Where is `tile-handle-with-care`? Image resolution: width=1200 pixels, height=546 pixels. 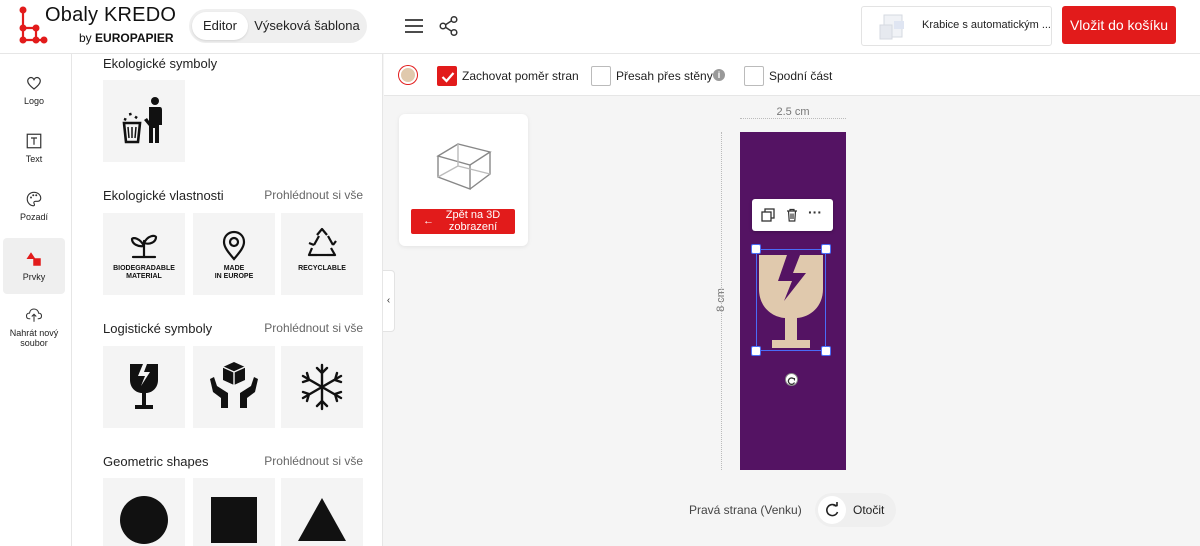
tile-handle-with-care is located at coordinates (234, 387).